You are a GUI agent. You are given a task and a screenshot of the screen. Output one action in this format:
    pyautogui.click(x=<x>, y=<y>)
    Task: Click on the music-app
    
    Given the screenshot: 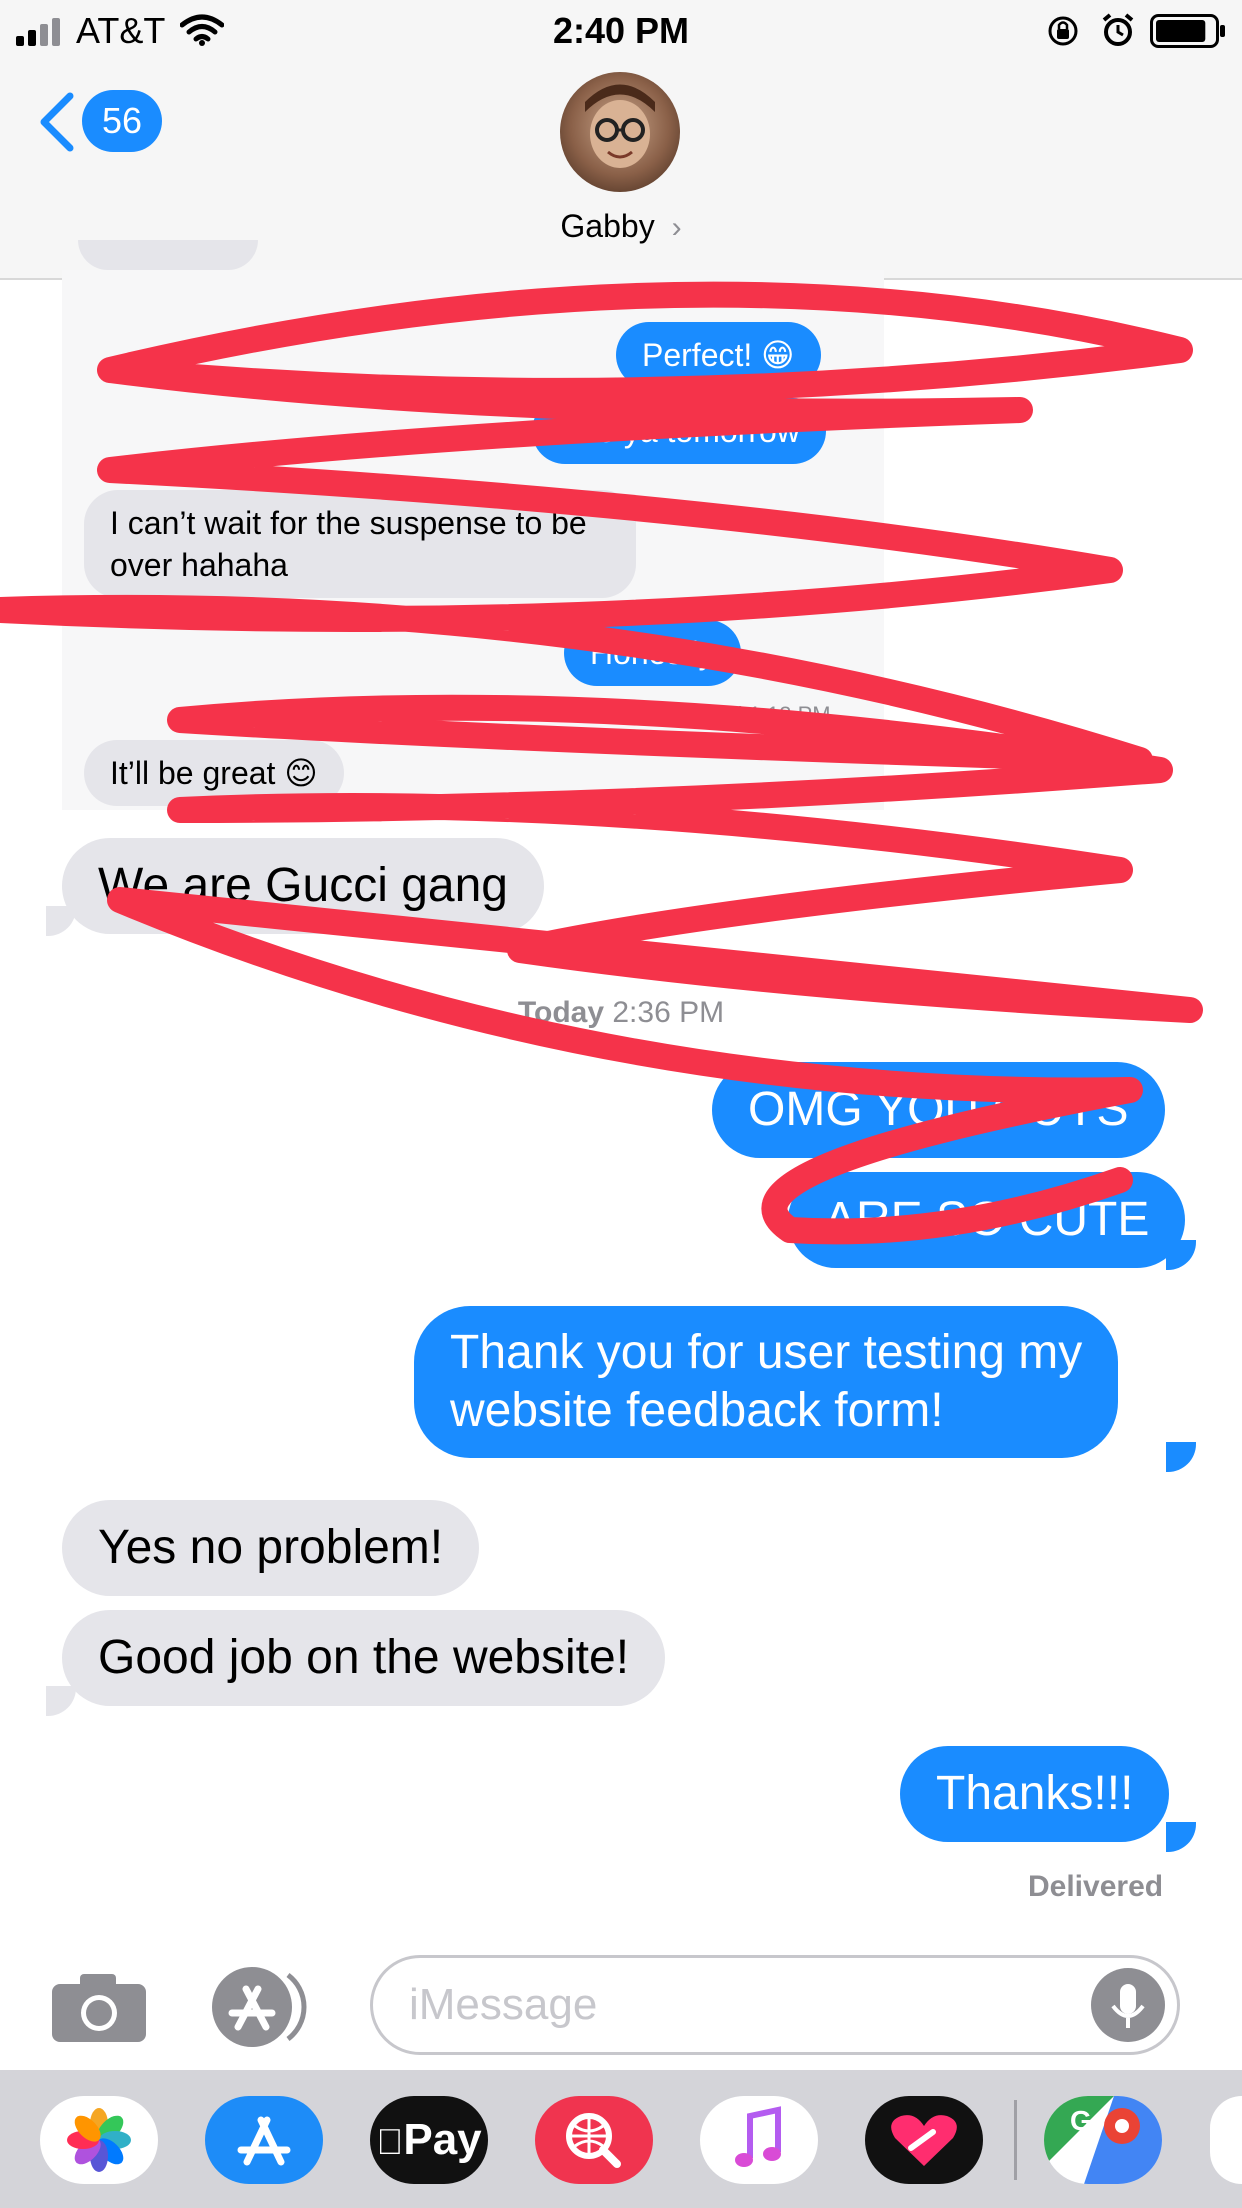 What is the action you would take?
    pyautogui.click(x=759, y=2140)
    